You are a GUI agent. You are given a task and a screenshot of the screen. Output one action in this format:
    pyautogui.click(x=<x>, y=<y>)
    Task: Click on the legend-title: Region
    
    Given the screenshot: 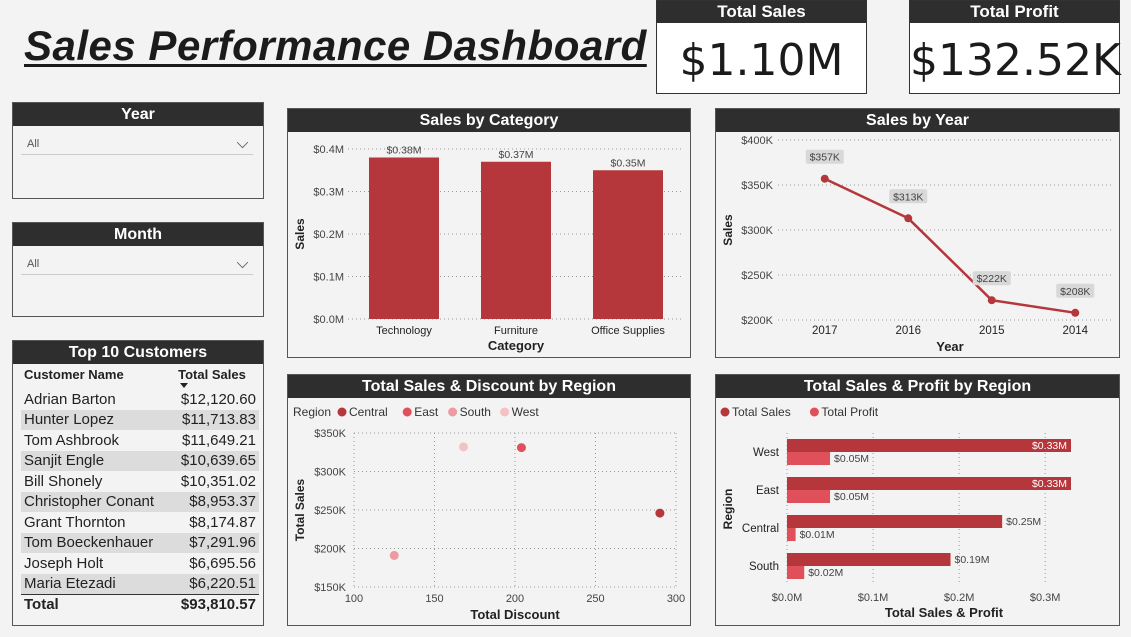 What is the action you would take?
    pyautogui.click(x=312, y=412)
    